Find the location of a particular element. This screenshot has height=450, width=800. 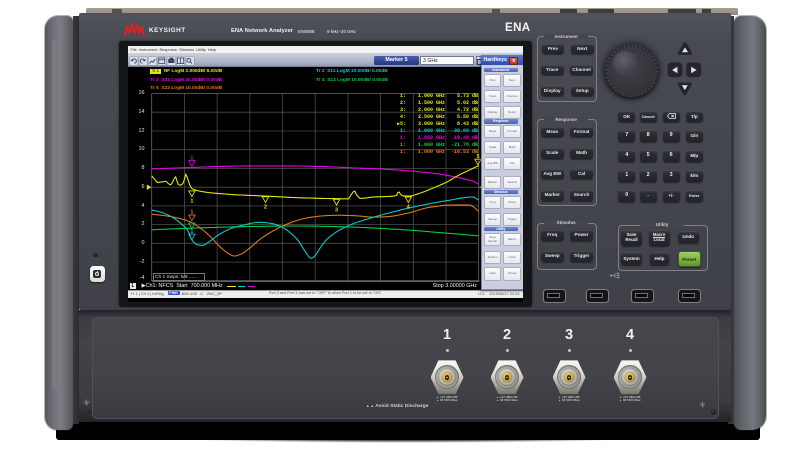

svg-text: 3 is located at coordinates (336, 210).